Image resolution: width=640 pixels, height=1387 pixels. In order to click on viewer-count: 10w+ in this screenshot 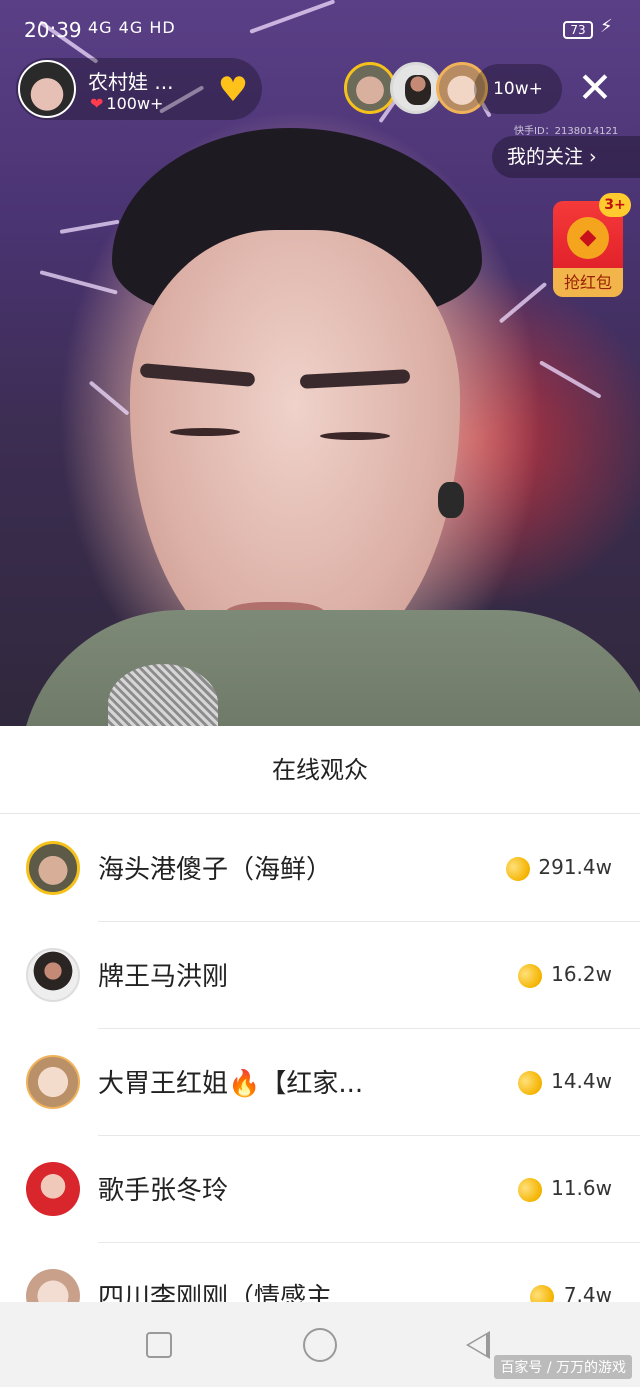, I will do `click(518, 89)`.